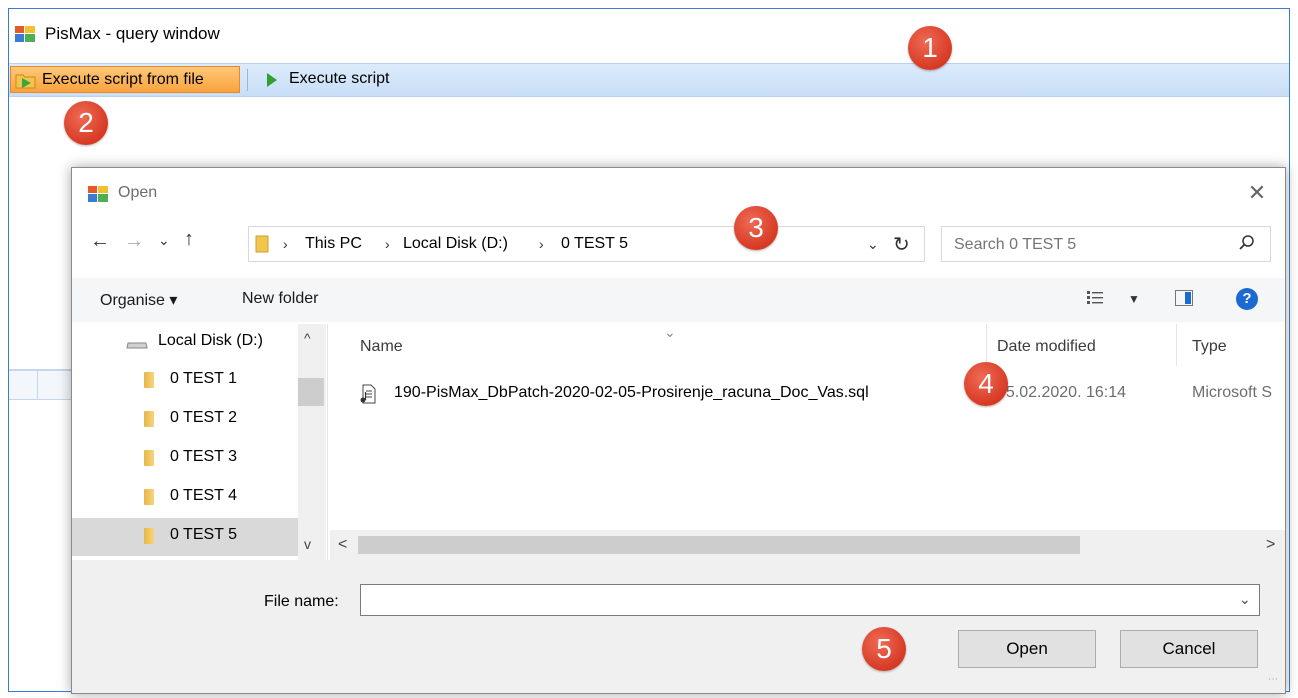 This screenshot has height=698, width=1298. Describe the element at coordinates (203, 495) in the screenshot. I see `tree-item-label: 0 TEST 4` at that location.